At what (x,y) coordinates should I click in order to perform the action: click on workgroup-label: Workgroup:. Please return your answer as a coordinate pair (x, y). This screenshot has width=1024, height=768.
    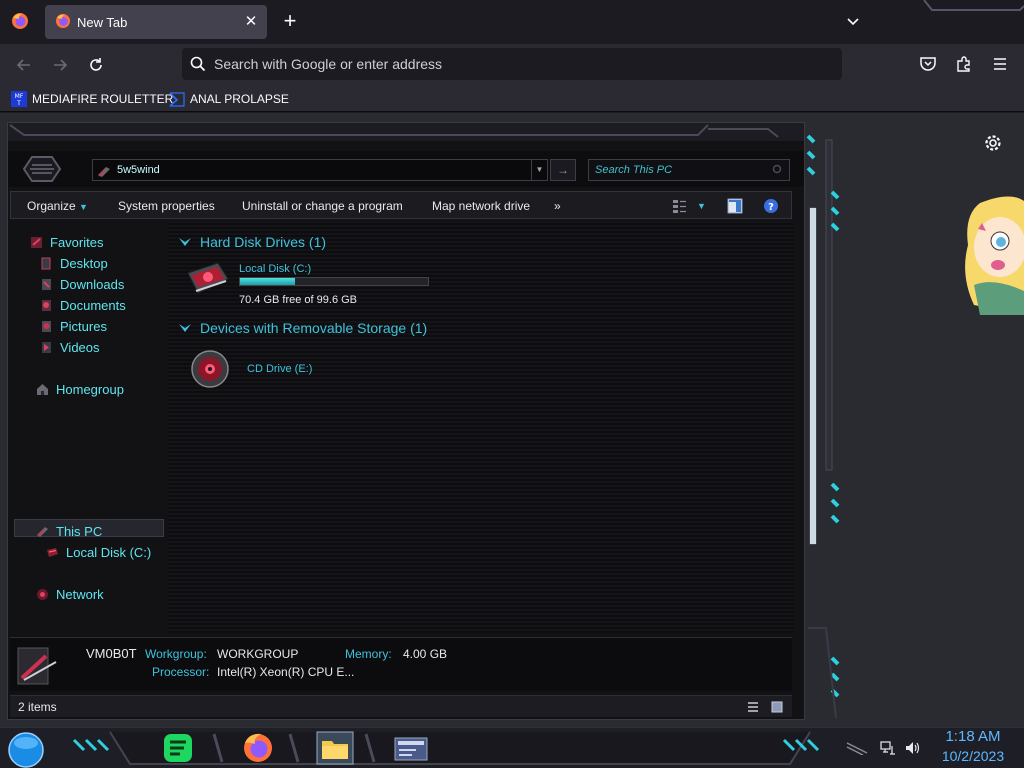
    Looking at the image, I should click on (176, 654).